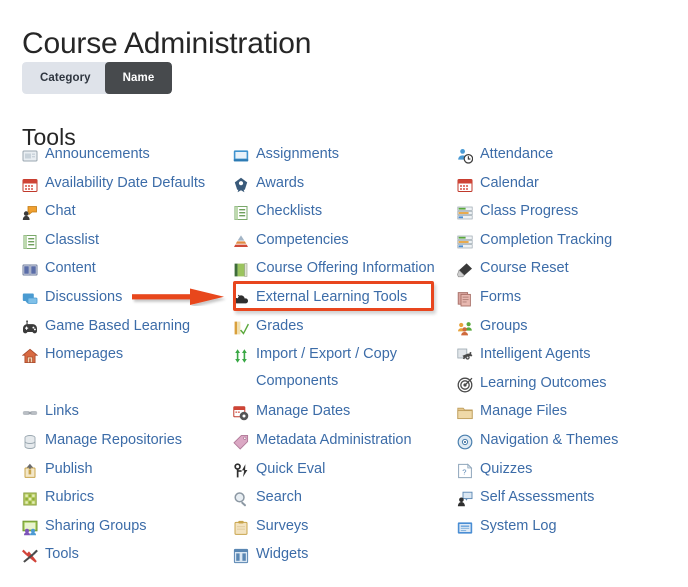  Describe the element at coordinates (342, 526) in the screenshot. I see `tool-link: Surveys` at that location.